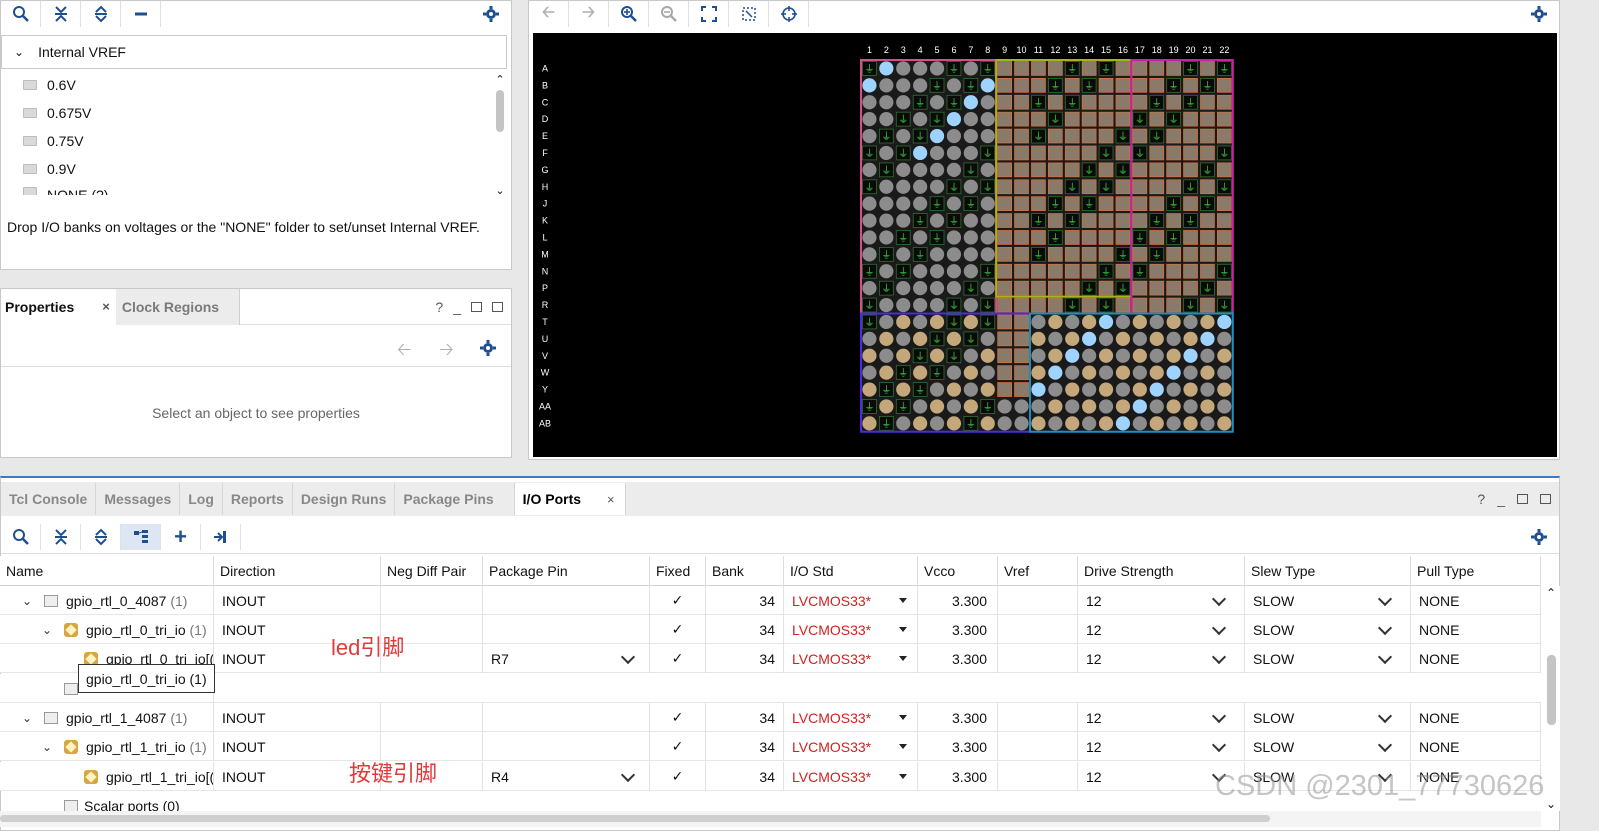 This screenshot has width=1599, height=831. What do you see at coordinates (1161, 571) in the screenshot?
I see `col-drive-strength: Drive Strength` at bounding box center [1161, 571].